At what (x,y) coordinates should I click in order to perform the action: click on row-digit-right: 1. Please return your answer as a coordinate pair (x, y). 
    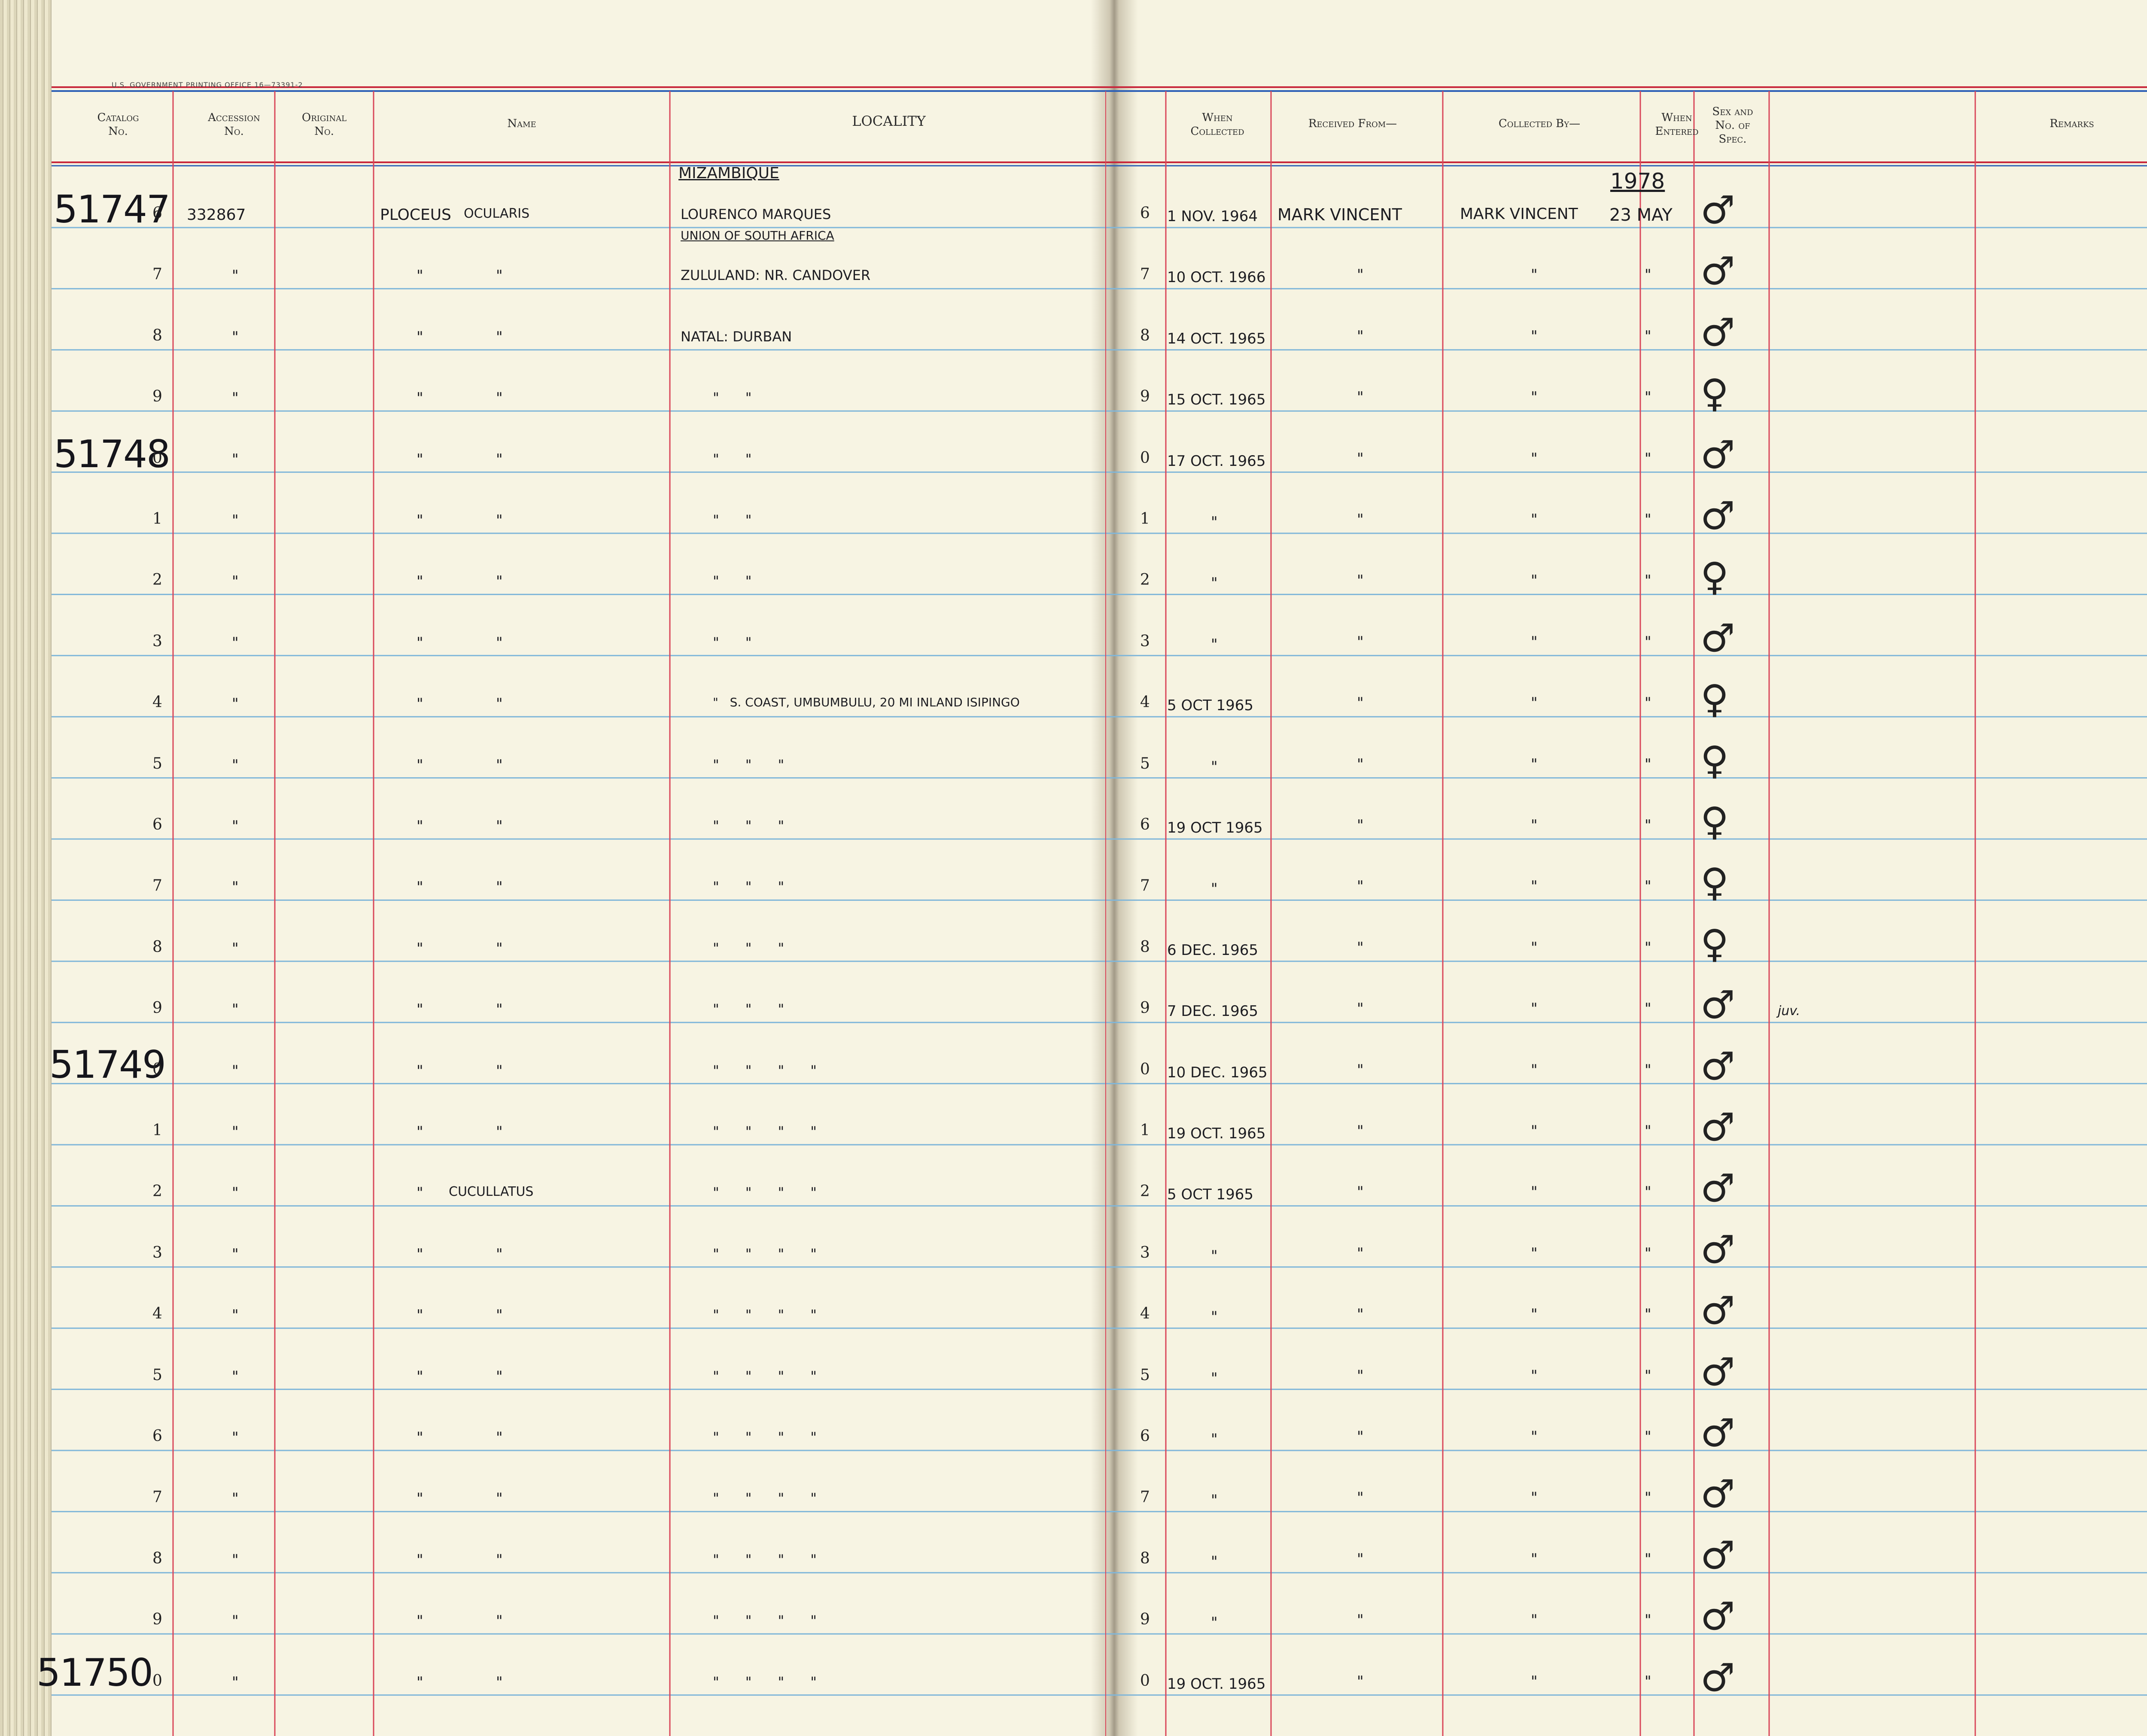
    Looking at the image, I should click on (1145, 519).